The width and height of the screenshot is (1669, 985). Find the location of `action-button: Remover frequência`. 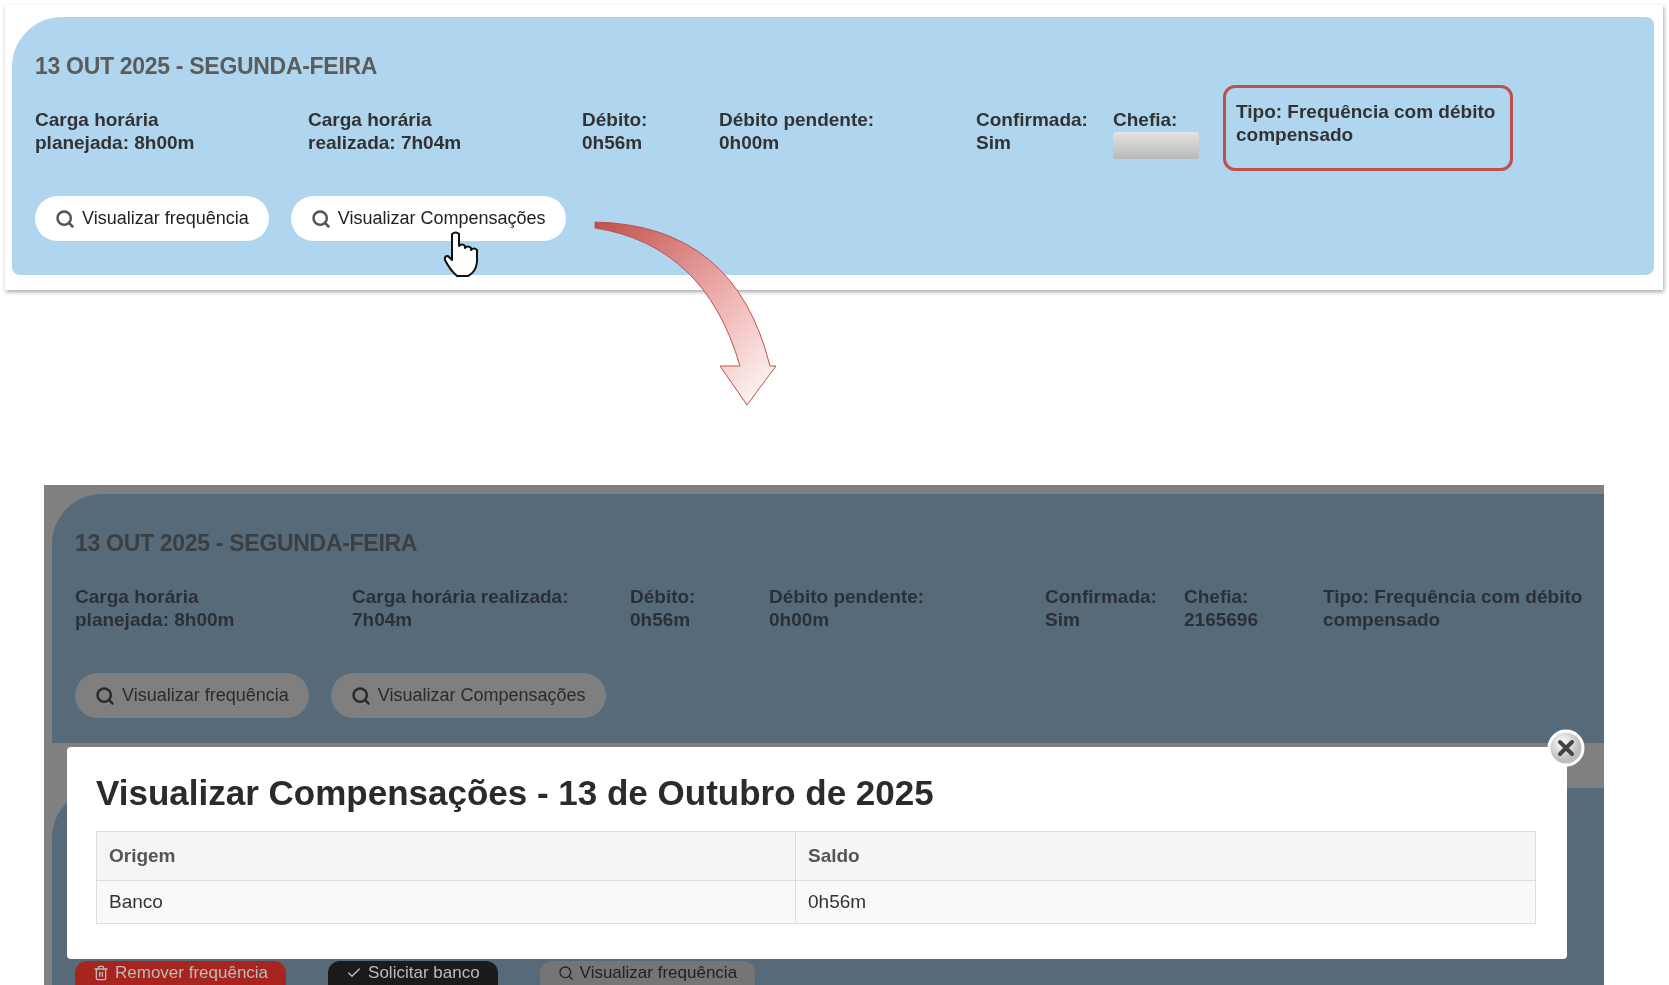

action-button: Remover frequência is located at coordinates (181, 973).